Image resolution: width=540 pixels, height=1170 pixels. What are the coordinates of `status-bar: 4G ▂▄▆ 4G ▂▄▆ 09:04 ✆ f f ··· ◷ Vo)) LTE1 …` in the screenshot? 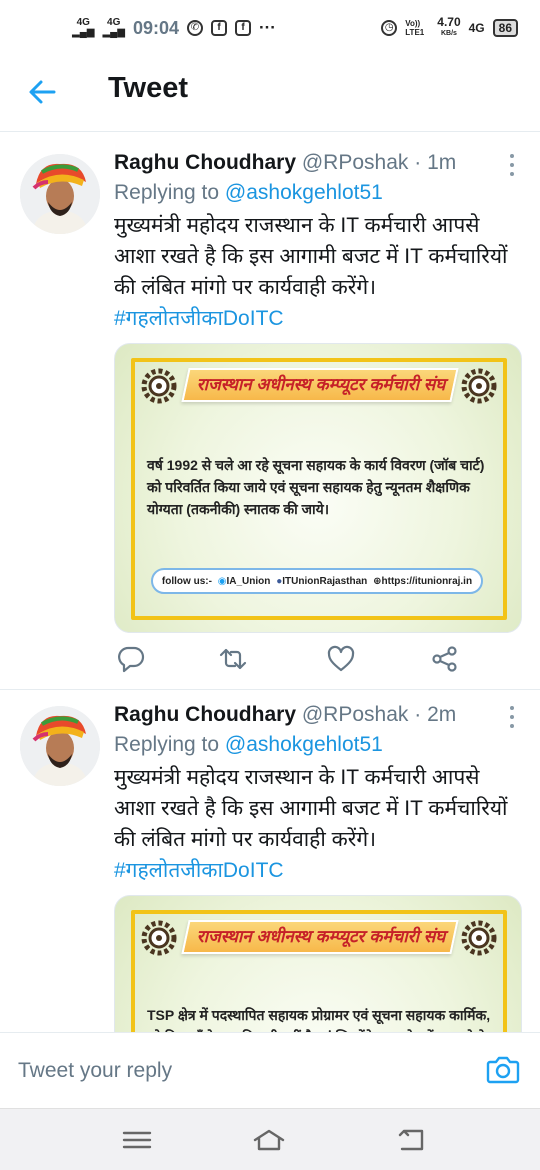 It's located at (270, 28).